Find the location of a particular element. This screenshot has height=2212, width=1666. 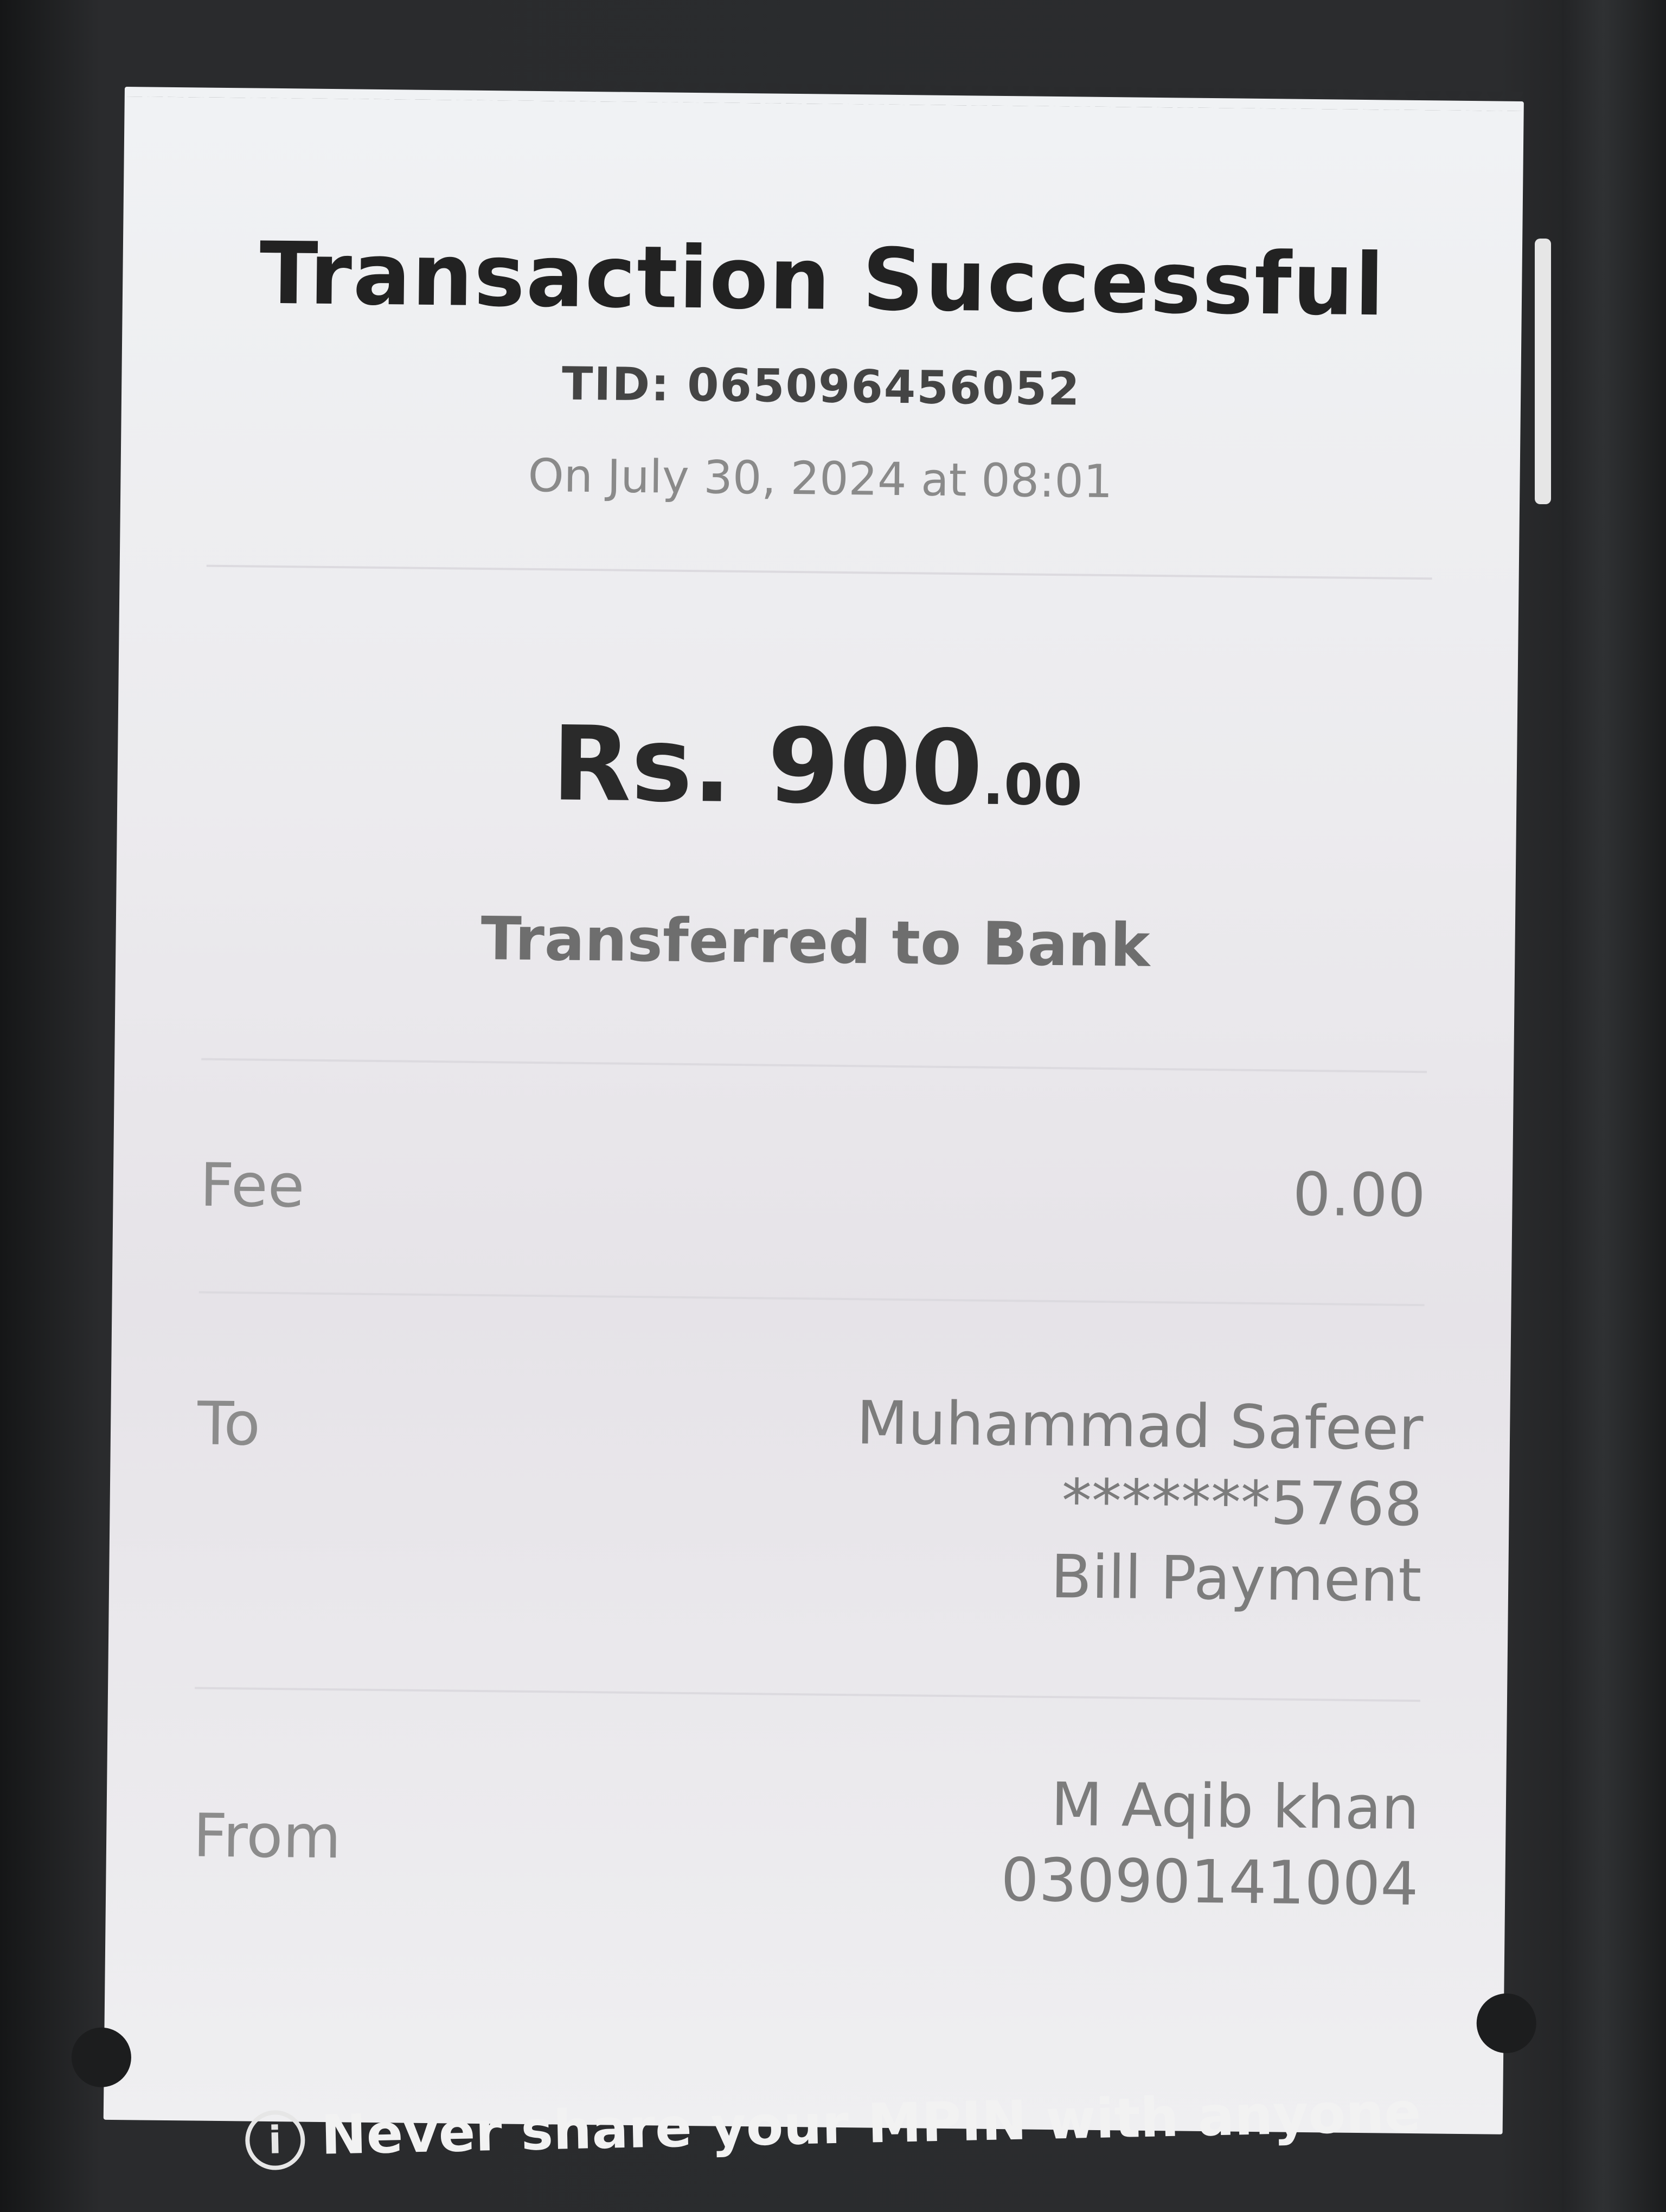

receipt-notch-left is located at coordinates (101, 2057).